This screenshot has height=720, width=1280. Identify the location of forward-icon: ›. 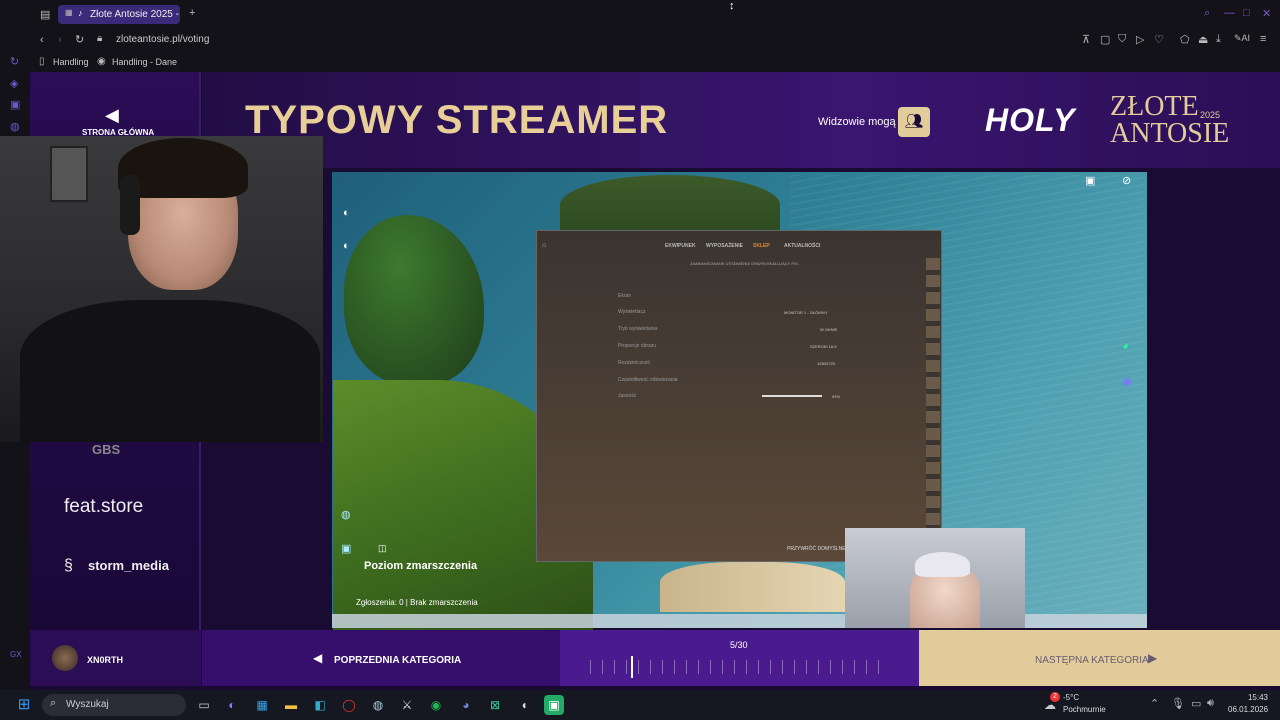
(60, 40).